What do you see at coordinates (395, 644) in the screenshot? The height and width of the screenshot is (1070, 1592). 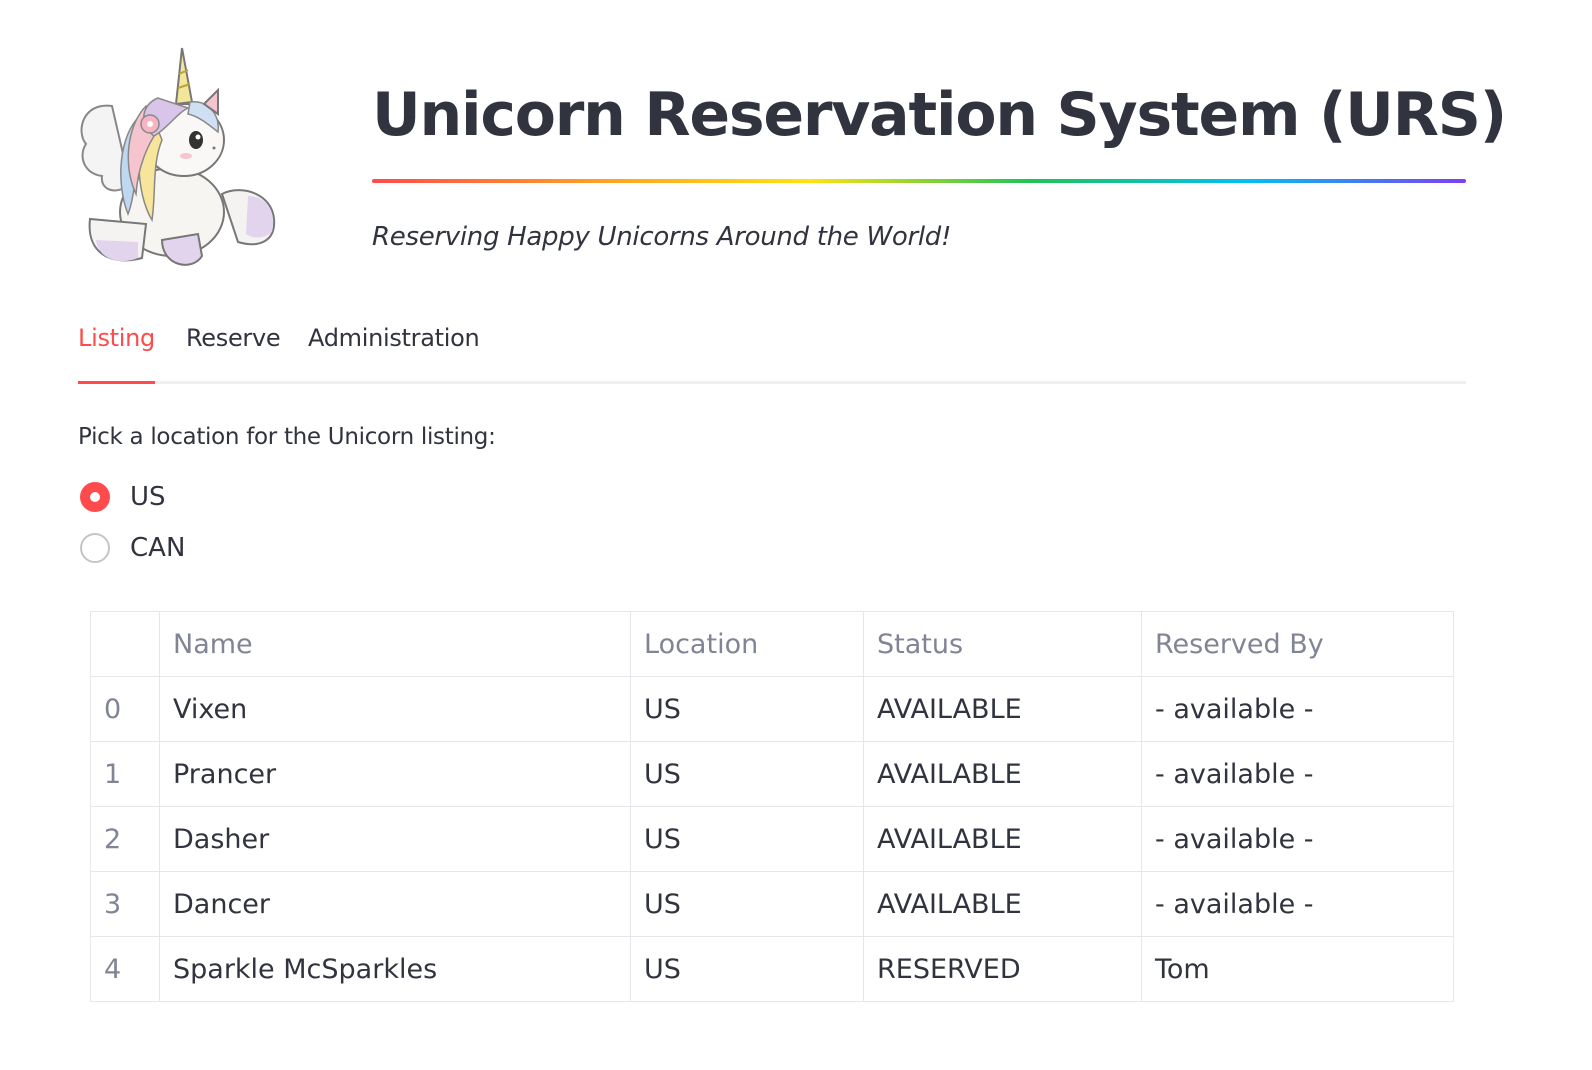 I see `column-header-name: Name` at bounding box center [395, 644].